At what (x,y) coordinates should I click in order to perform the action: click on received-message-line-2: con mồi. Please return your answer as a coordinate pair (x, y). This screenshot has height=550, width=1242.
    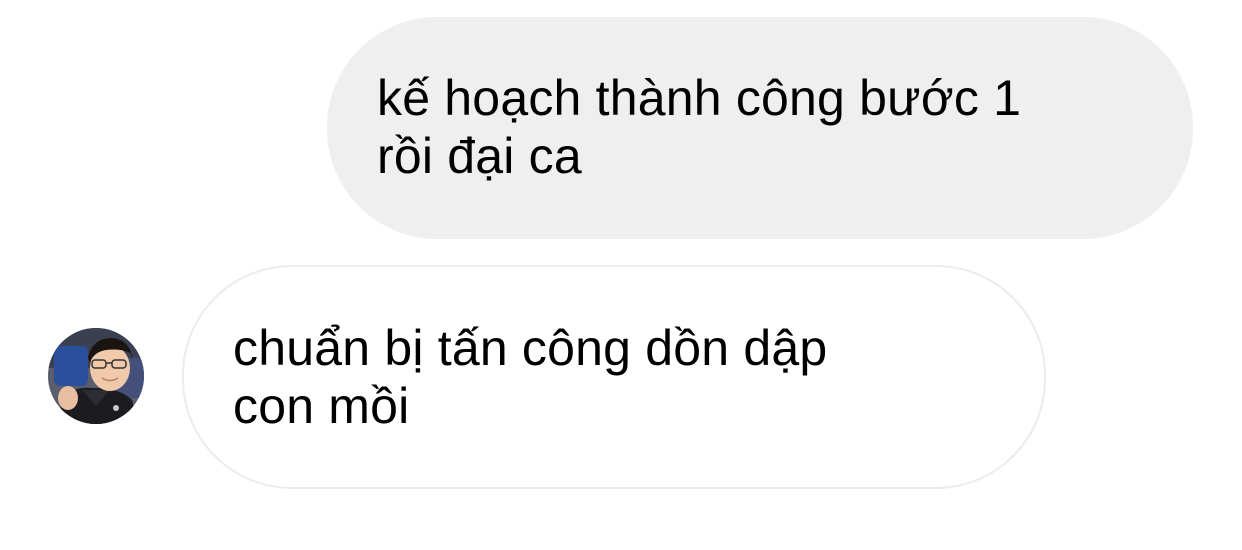
    Looking at the image, I should click on (321, 406).